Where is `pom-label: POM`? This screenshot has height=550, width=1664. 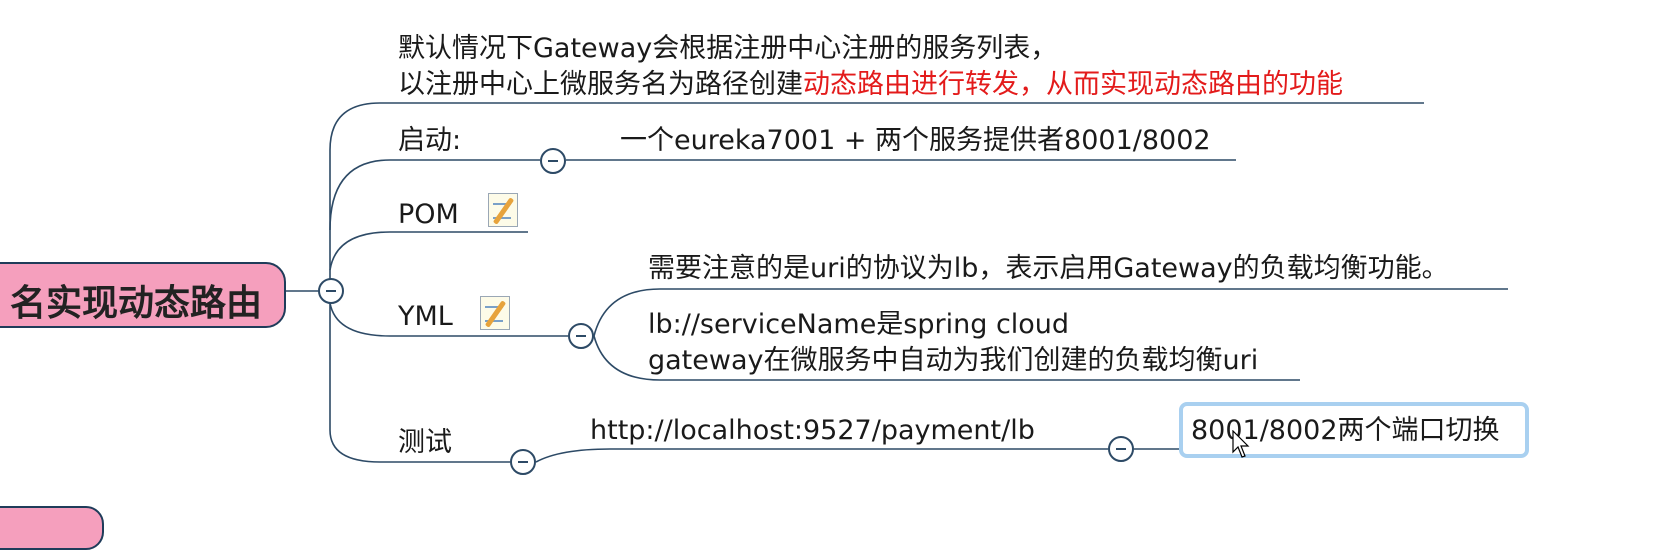
pom-label: POM is located at coordinates (428, 214).